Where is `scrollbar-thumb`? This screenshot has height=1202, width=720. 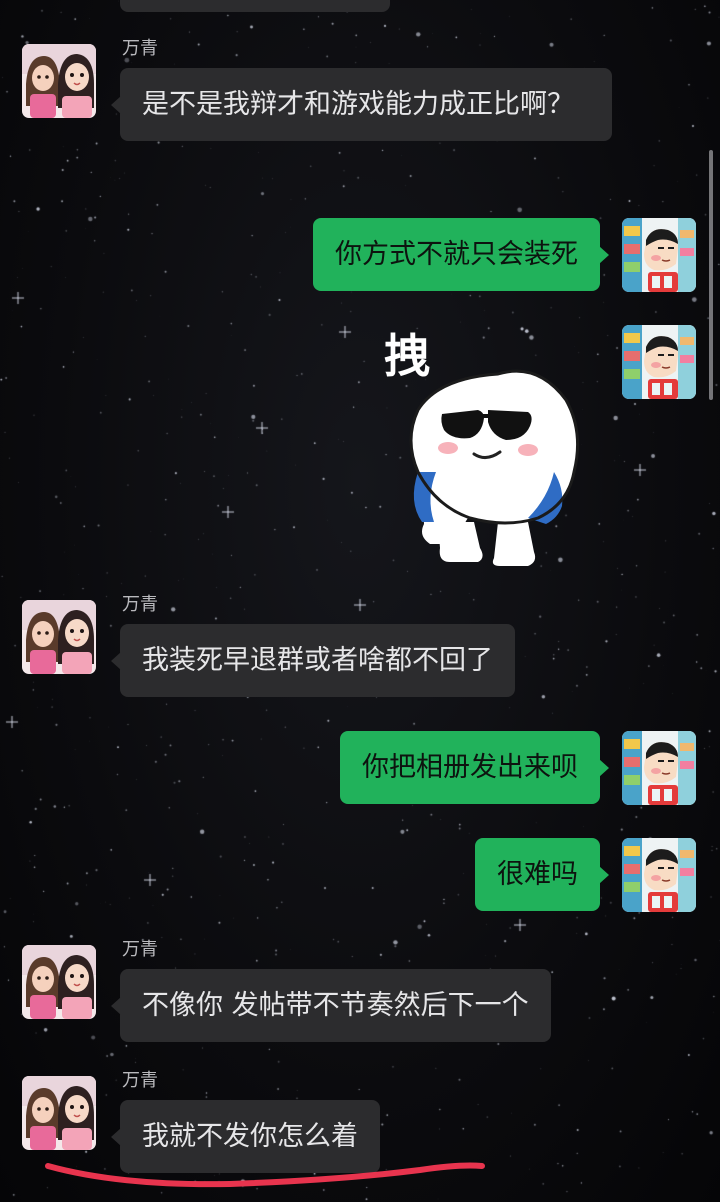
scrollbar-thumb is located at coordinates (711, 275).